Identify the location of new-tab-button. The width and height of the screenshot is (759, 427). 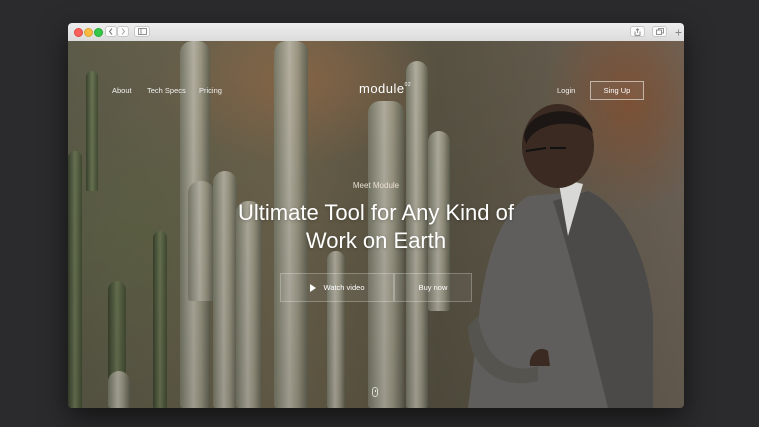
(678, 32).